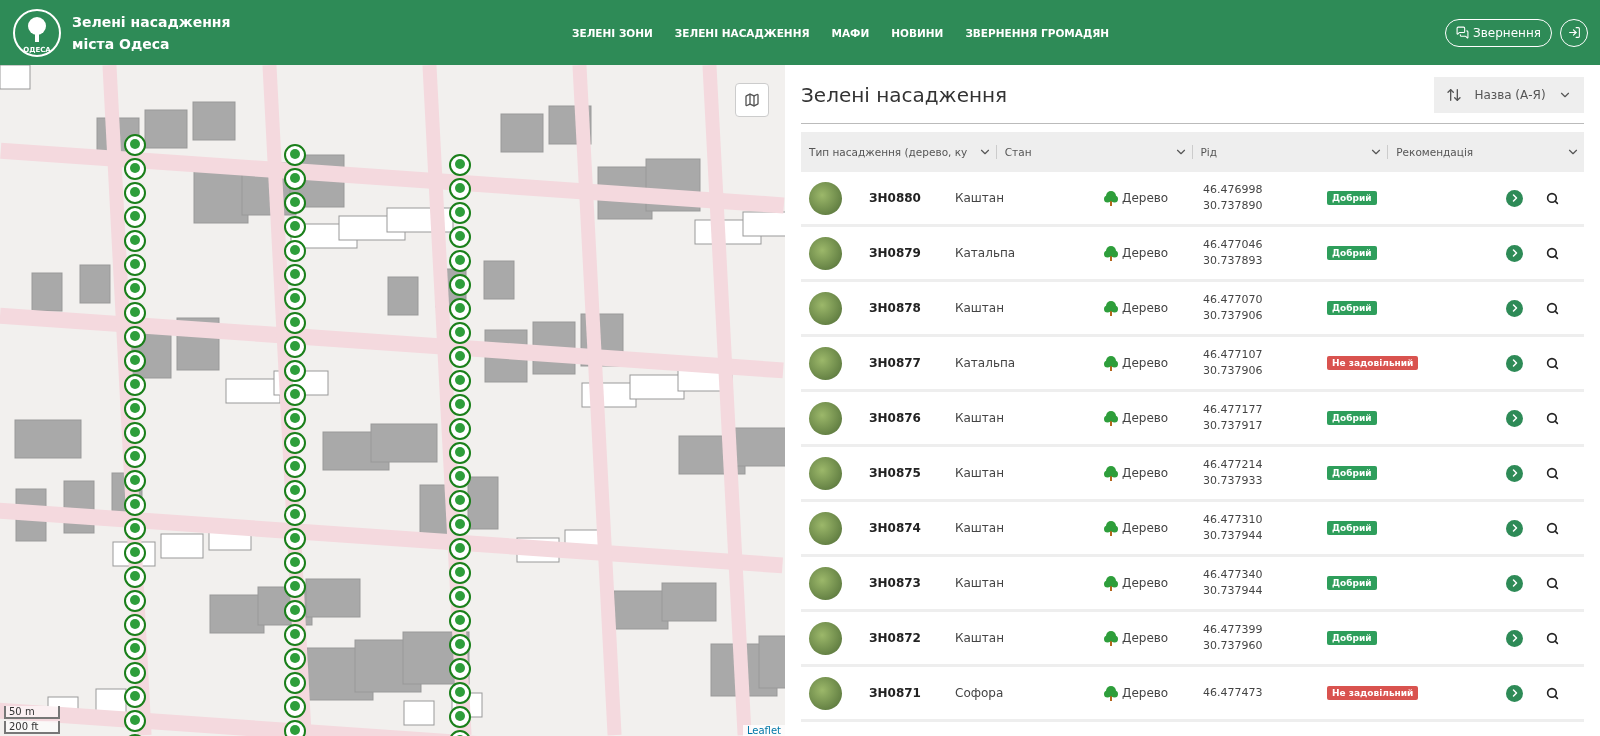  What do you see at coordinates (1192, 474) in the screenshot?
I see `list-row: ЗН0875 Каштан Дерево 46.477214 30.737933 Добрий` at bounding box center [1192, 474].